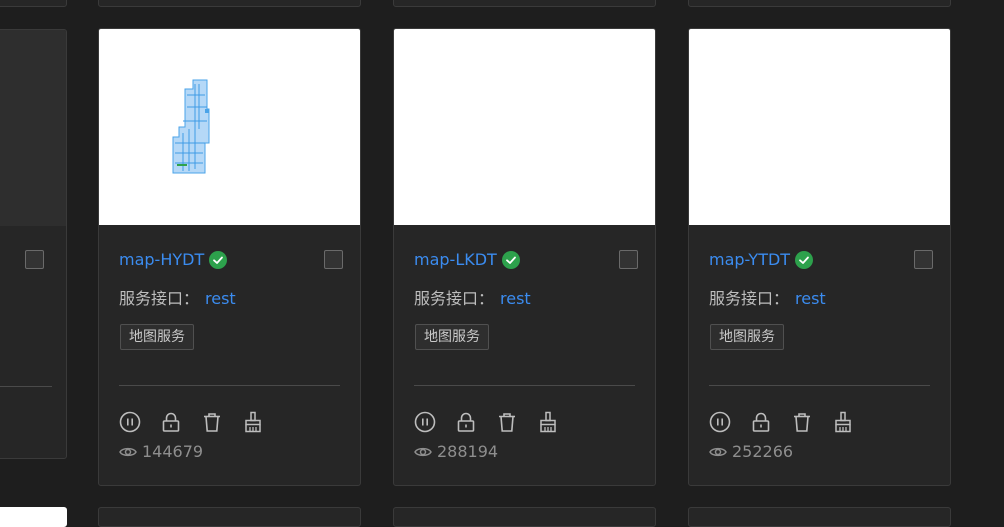 The width and height of the screenshot is (1004, 527). I want to click on view-count: 288194, so click(456, 452).